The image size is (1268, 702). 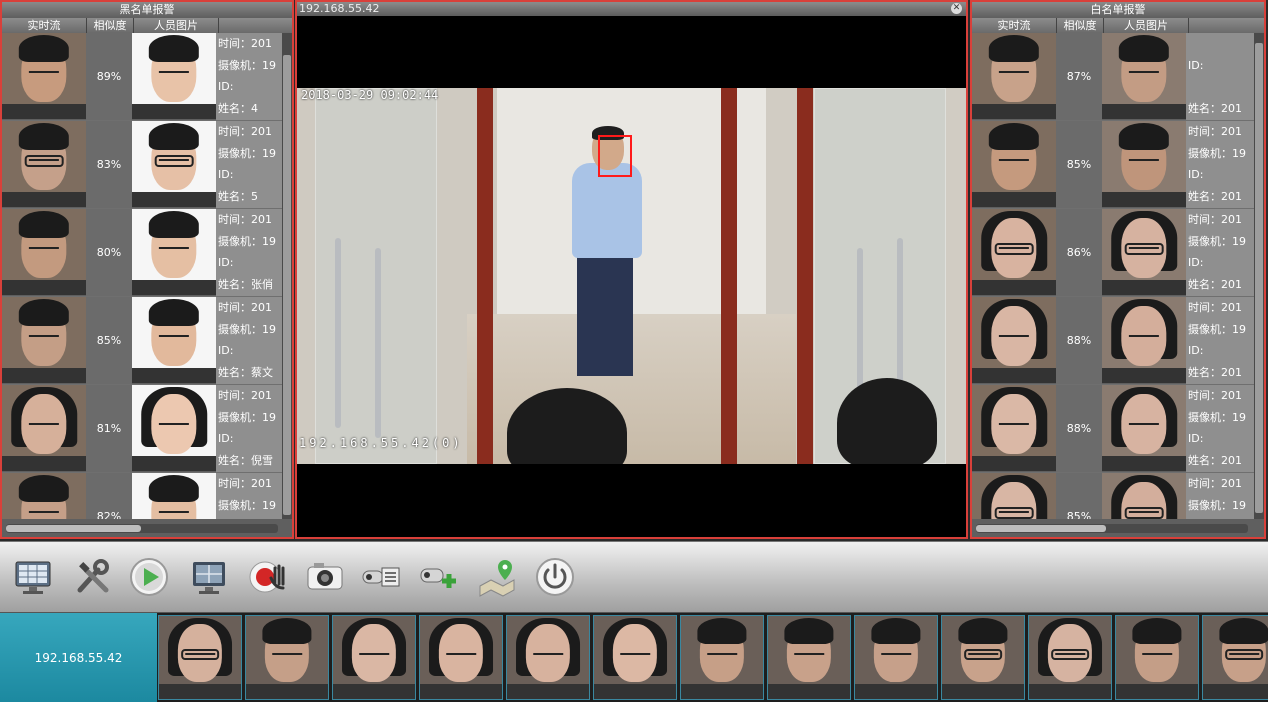 What do you see at coordinates (254, 252) in the screenshot?
I see `person-info: 时间：201 摄像机：19 ID: 姓名：张俏` at bounding box center [254, 252].